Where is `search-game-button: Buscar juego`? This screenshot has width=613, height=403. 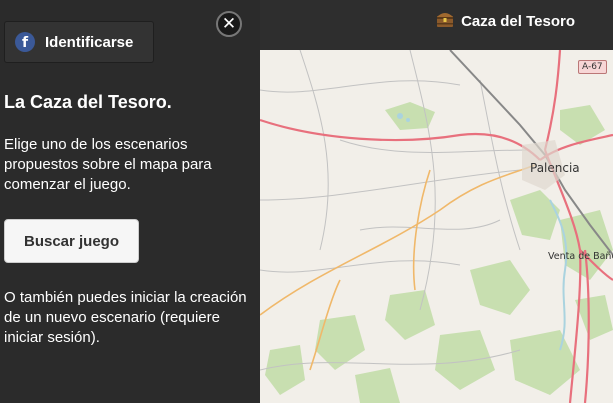
search-game-button: Buscar juego is located at coordinates (71, 241).